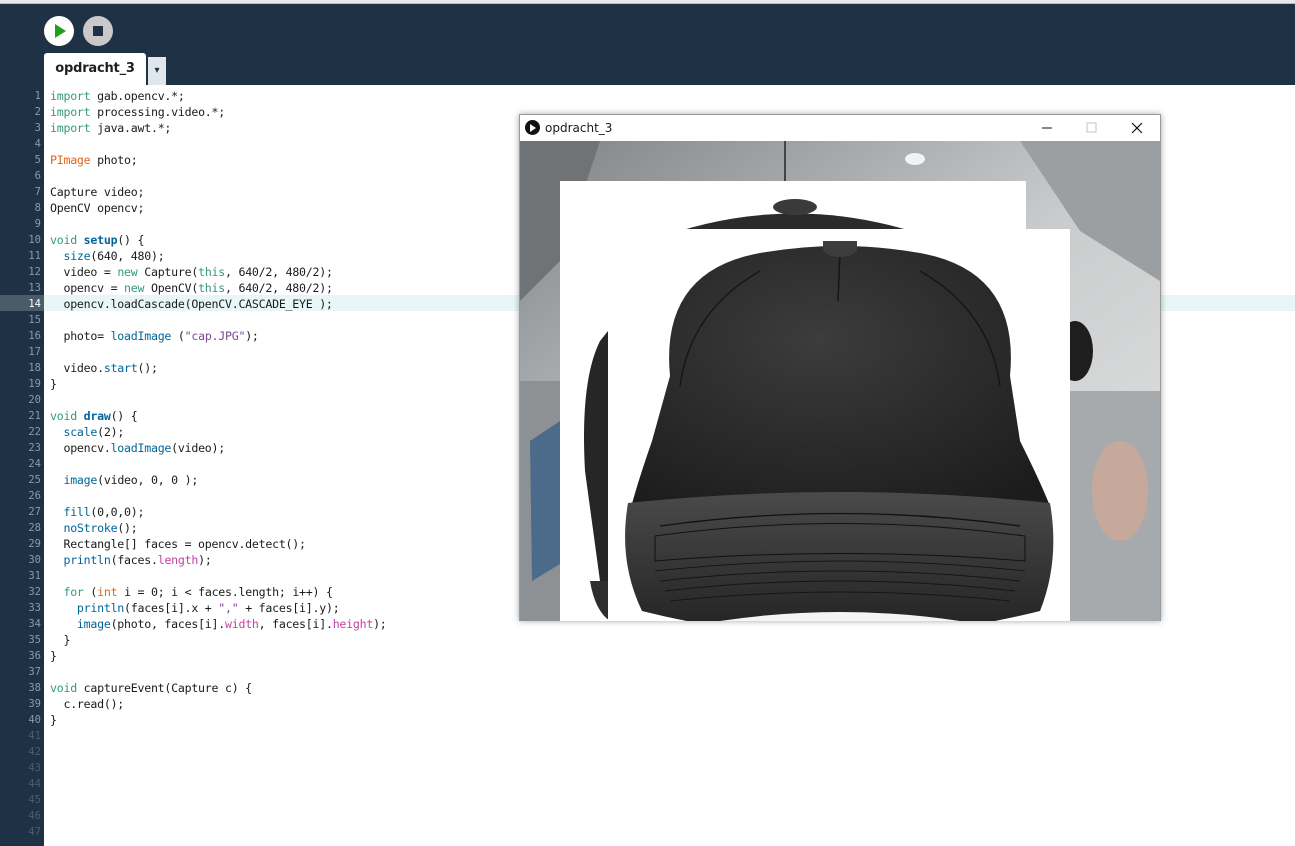 The height and width of the screenshot is (846, 1295). I want to click on code-line: for (int i = 0; i < faces.length; i++) {, so click(300, 592).